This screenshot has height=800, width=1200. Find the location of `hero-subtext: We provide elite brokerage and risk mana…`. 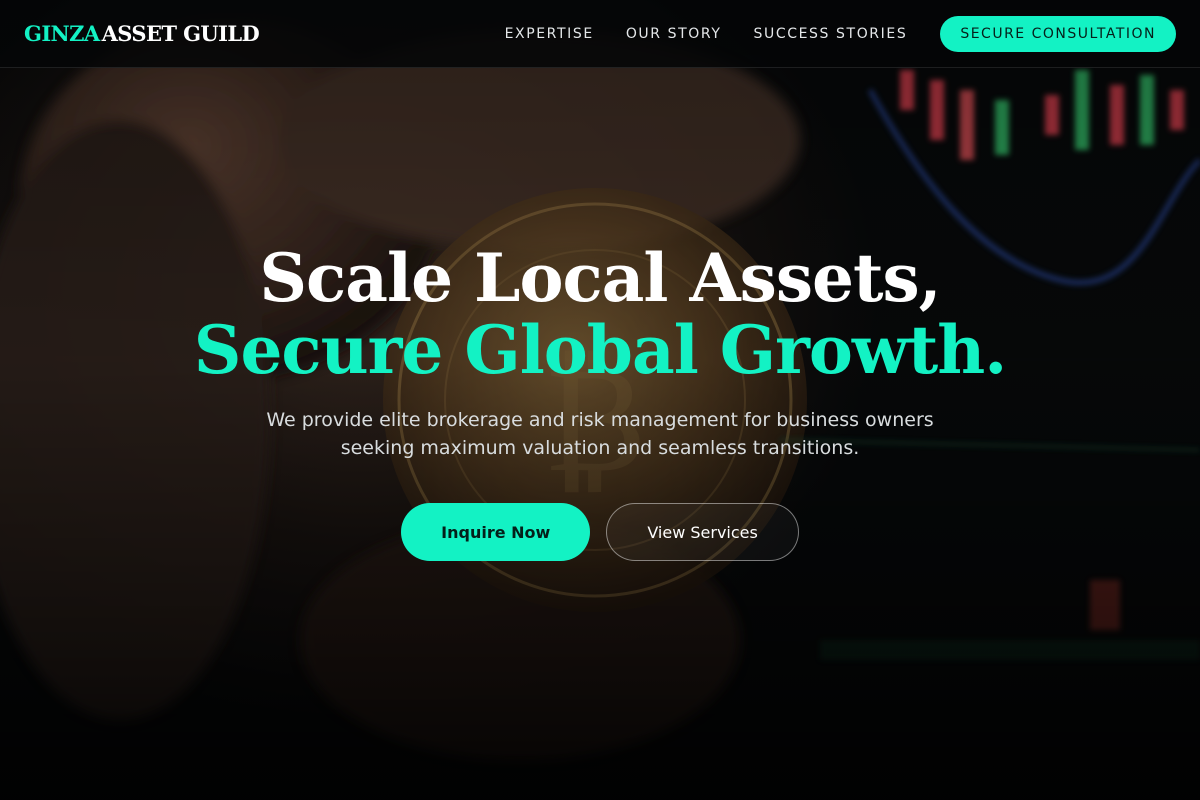

hero-subtext: We provide elite brokerage and risk mana… is located at coordinates (600, 434).